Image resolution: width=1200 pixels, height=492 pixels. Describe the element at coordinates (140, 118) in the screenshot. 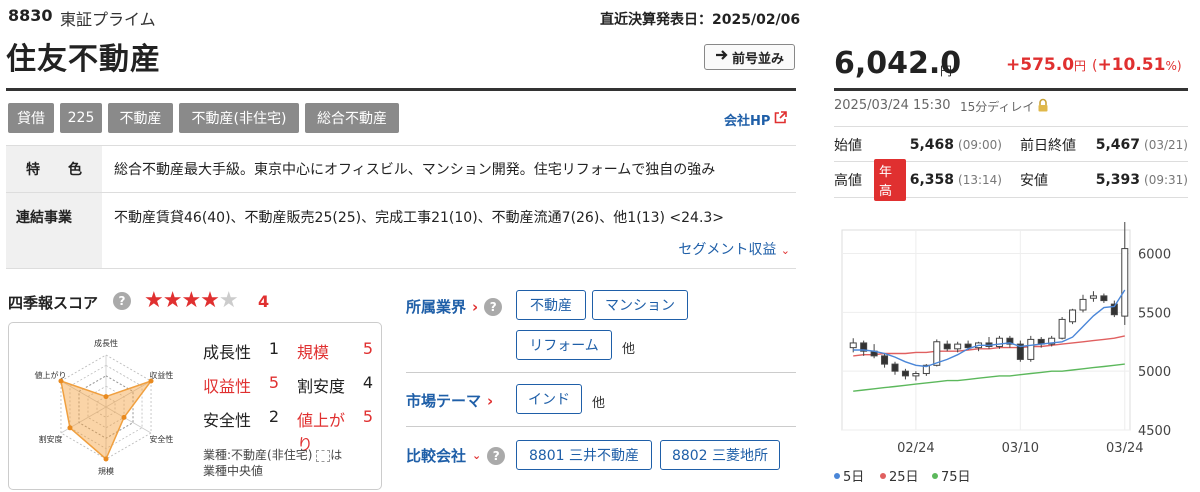

I see `tag-real-estate: 不動産` at that location.